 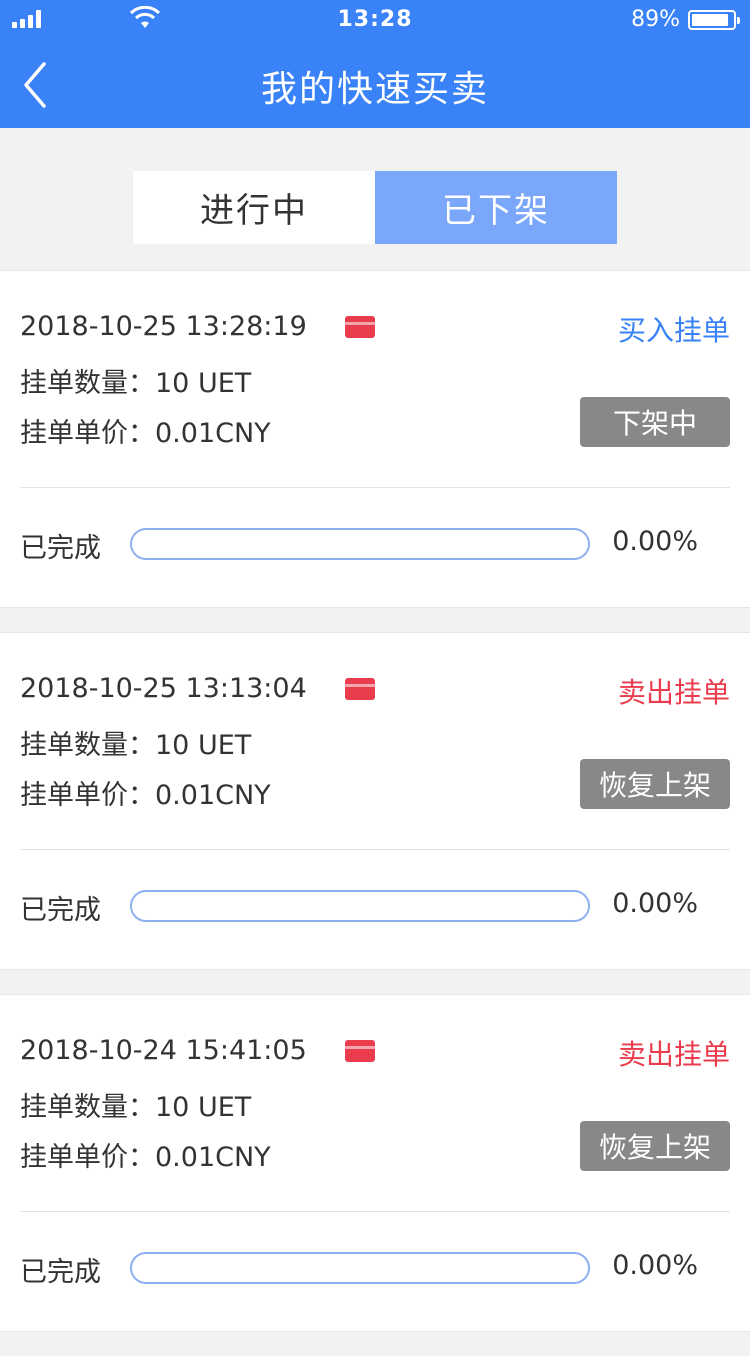 I want to click on status-tabs: 进行中 已下架, so click(x=375, y=207).